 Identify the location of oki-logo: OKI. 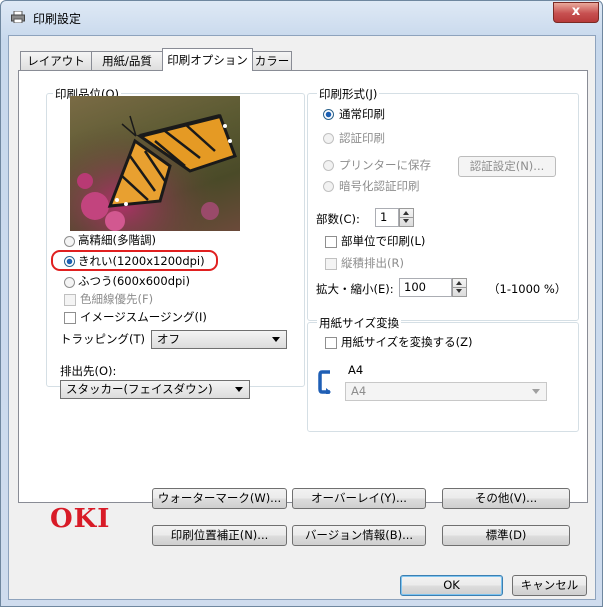
(80, 519).